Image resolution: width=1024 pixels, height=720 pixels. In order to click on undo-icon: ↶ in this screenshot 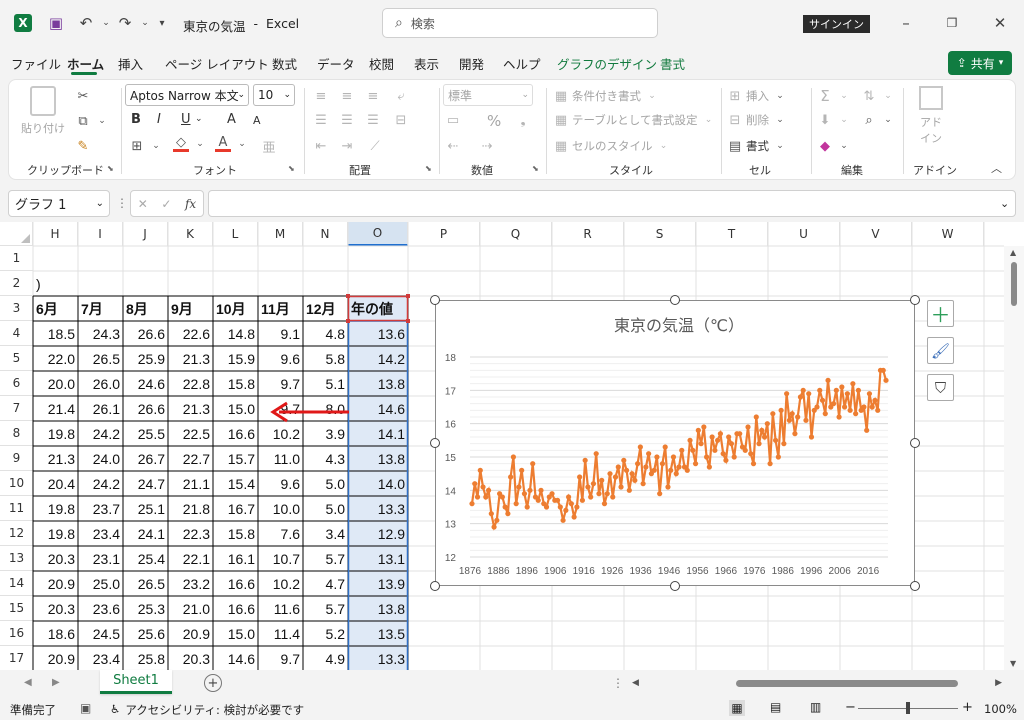, I will do `click(86, 23)`.